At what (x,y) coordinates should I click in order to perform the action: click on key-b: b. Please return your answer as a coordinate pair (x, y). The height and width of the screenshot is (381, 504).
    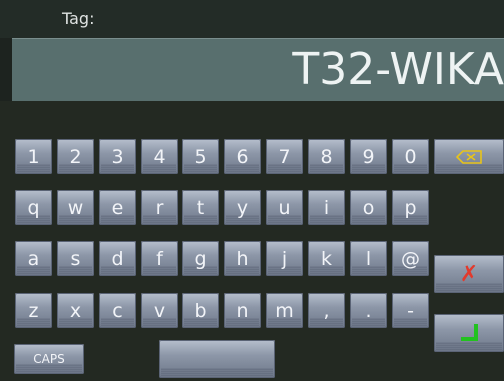
    Looking at the image, I should click on (200, 310).